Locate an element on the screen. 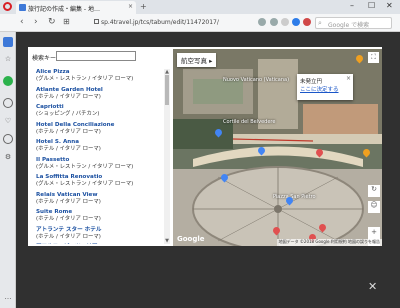 The height and width of the screenshot is (308, 400). fullscreen-button: ⛶ is located at coordinates (373, 57).